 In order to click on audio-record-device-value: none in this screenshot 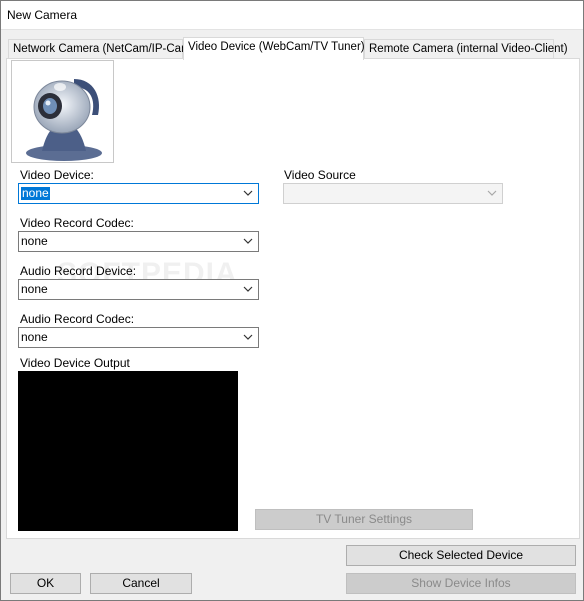, I will do `click(34, 289)`.